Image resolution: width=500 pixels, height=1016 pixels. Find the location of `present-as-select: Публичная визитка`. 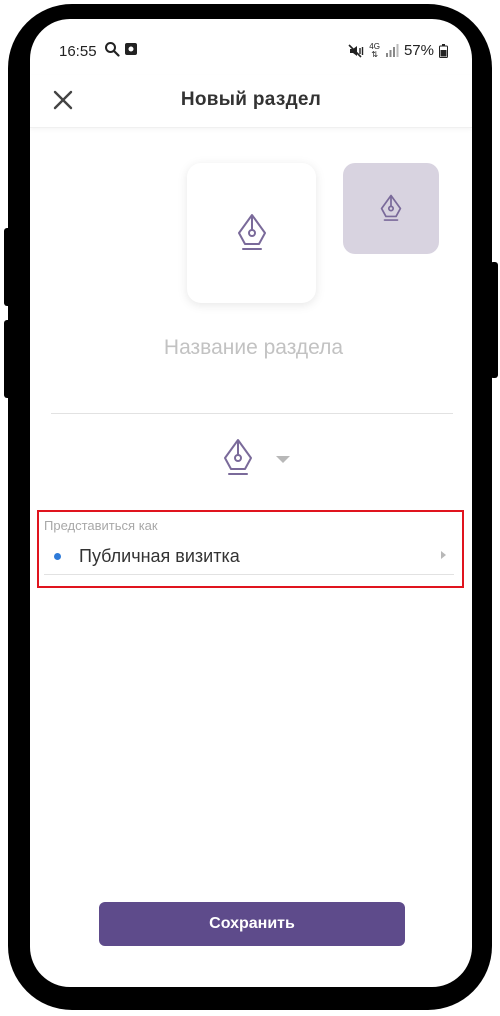

present-as-select: Публичная визитка is located at coordinates (249, 556).